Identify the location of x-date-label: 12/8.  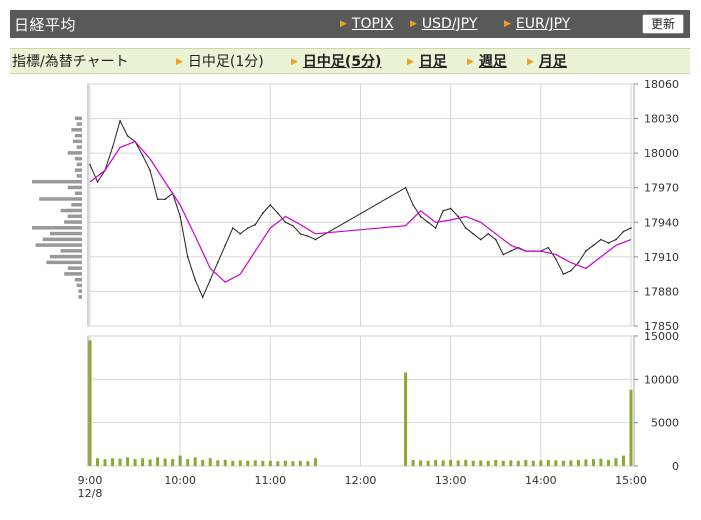
(90, 493).